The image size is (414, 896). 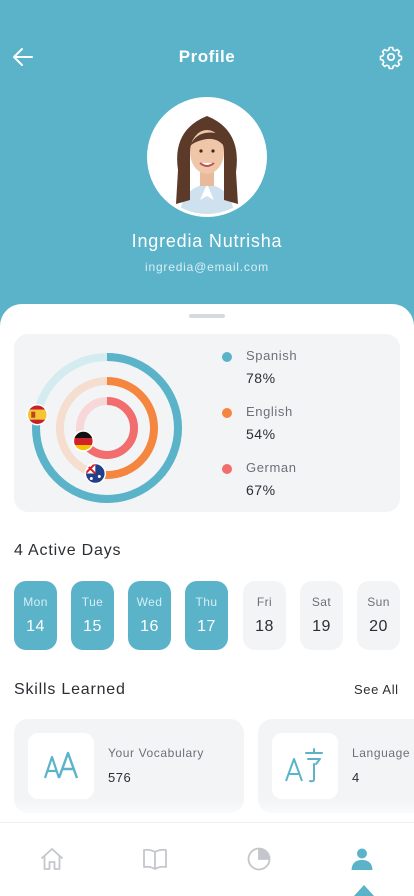 I want to click on day-fri: Fri 18, so click(x=264, y=615).